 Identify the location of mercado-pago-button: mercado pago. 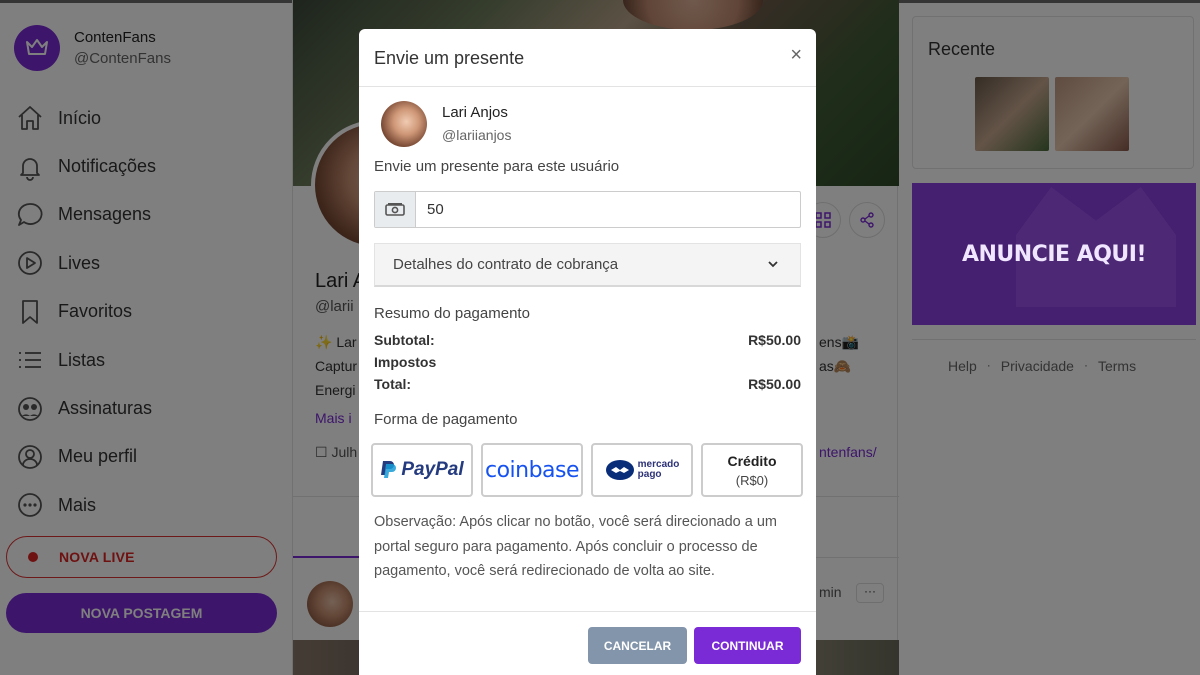
(642, 470).